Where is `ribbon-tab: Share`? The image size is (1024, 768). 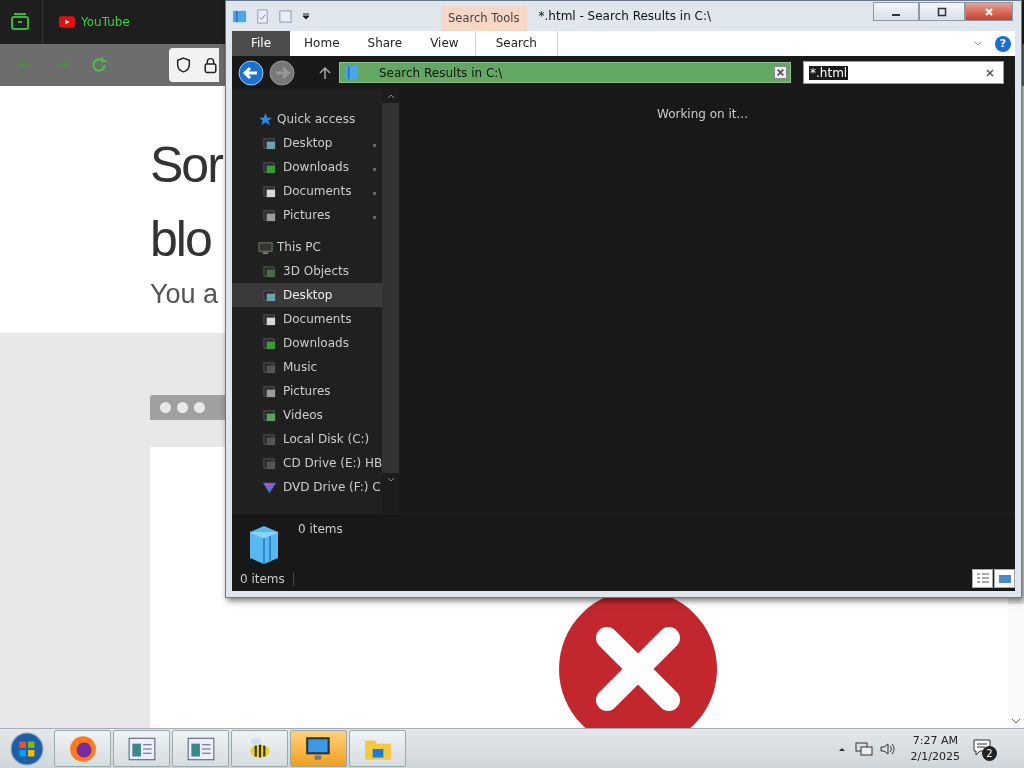 ribbon-tab: Share is located at coordinates (385, 43).